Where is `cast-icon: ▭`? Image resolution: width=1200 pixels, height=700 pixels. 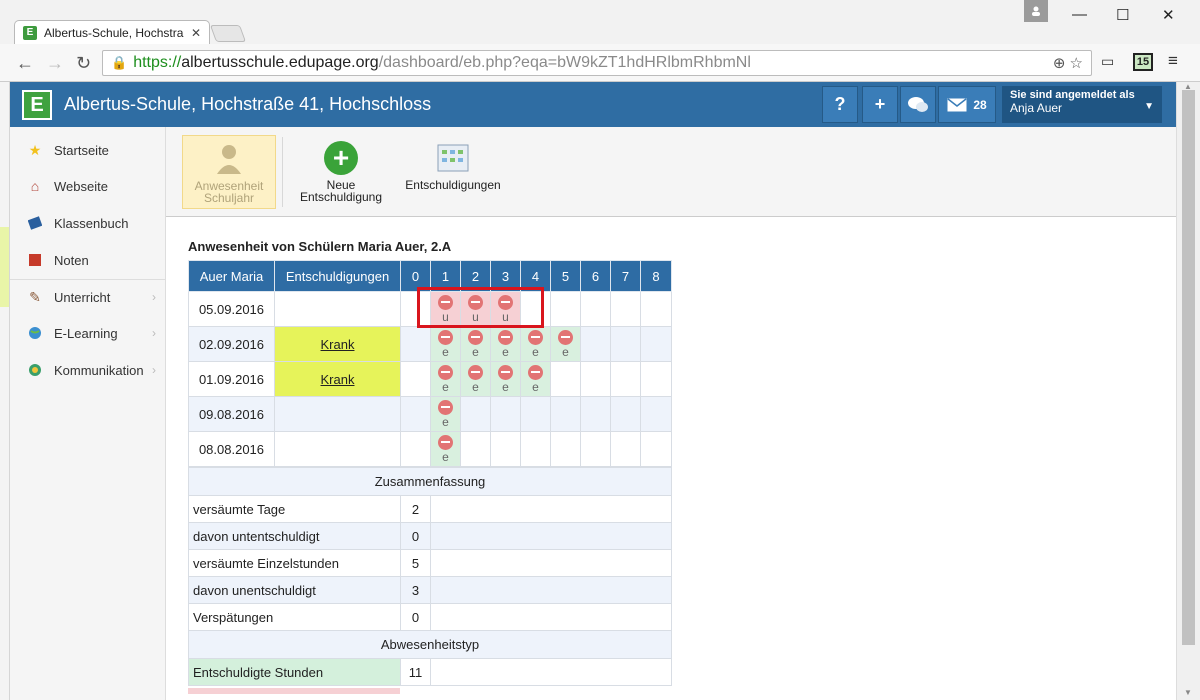 cast-icon: ▭ is located at coordinates (1107, 61).